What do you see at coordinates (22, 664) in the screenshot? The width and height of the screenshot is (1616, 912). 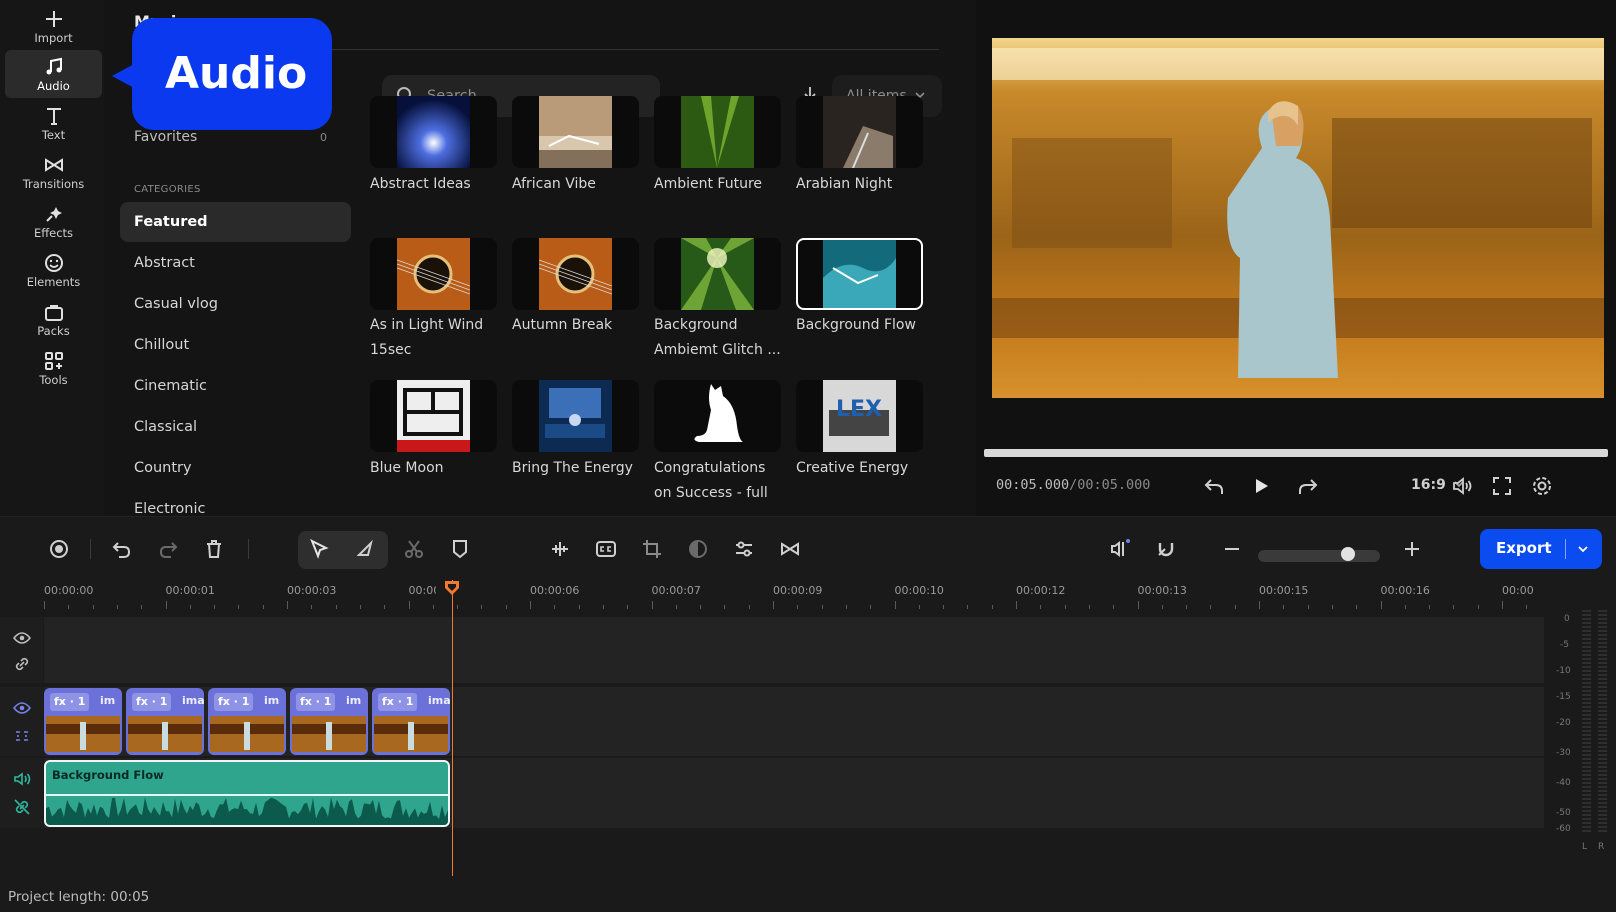 I see `link-icon` at bounding box center [22, 664].